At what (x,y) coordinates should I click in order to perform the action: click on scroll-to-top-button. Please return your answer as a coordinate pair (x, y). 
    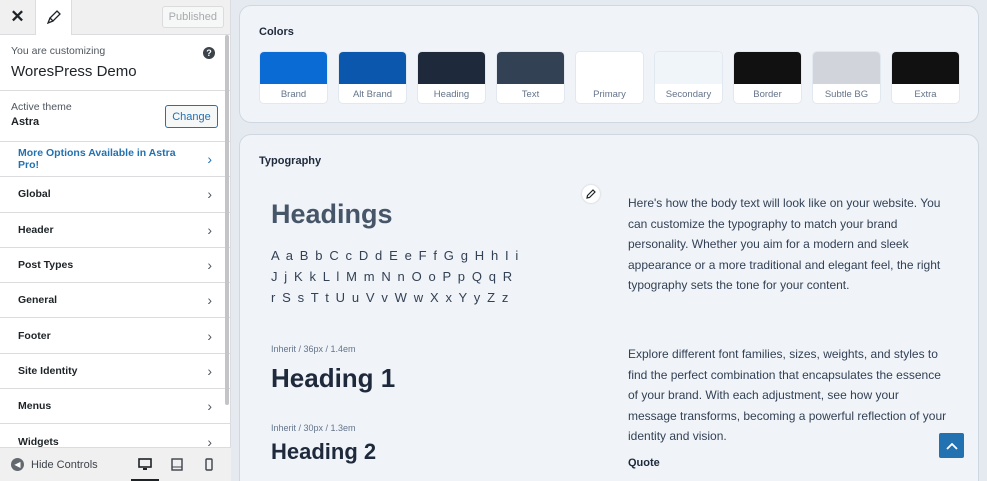
    Looking at the image, I should click on (951, 445).